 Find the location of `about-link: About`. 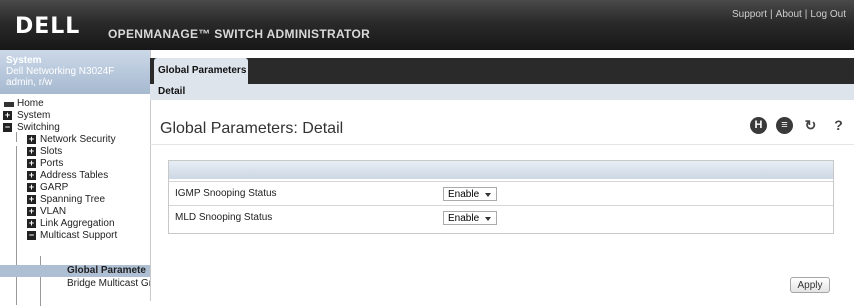

about-link: About is located at coordinates (789, 14).